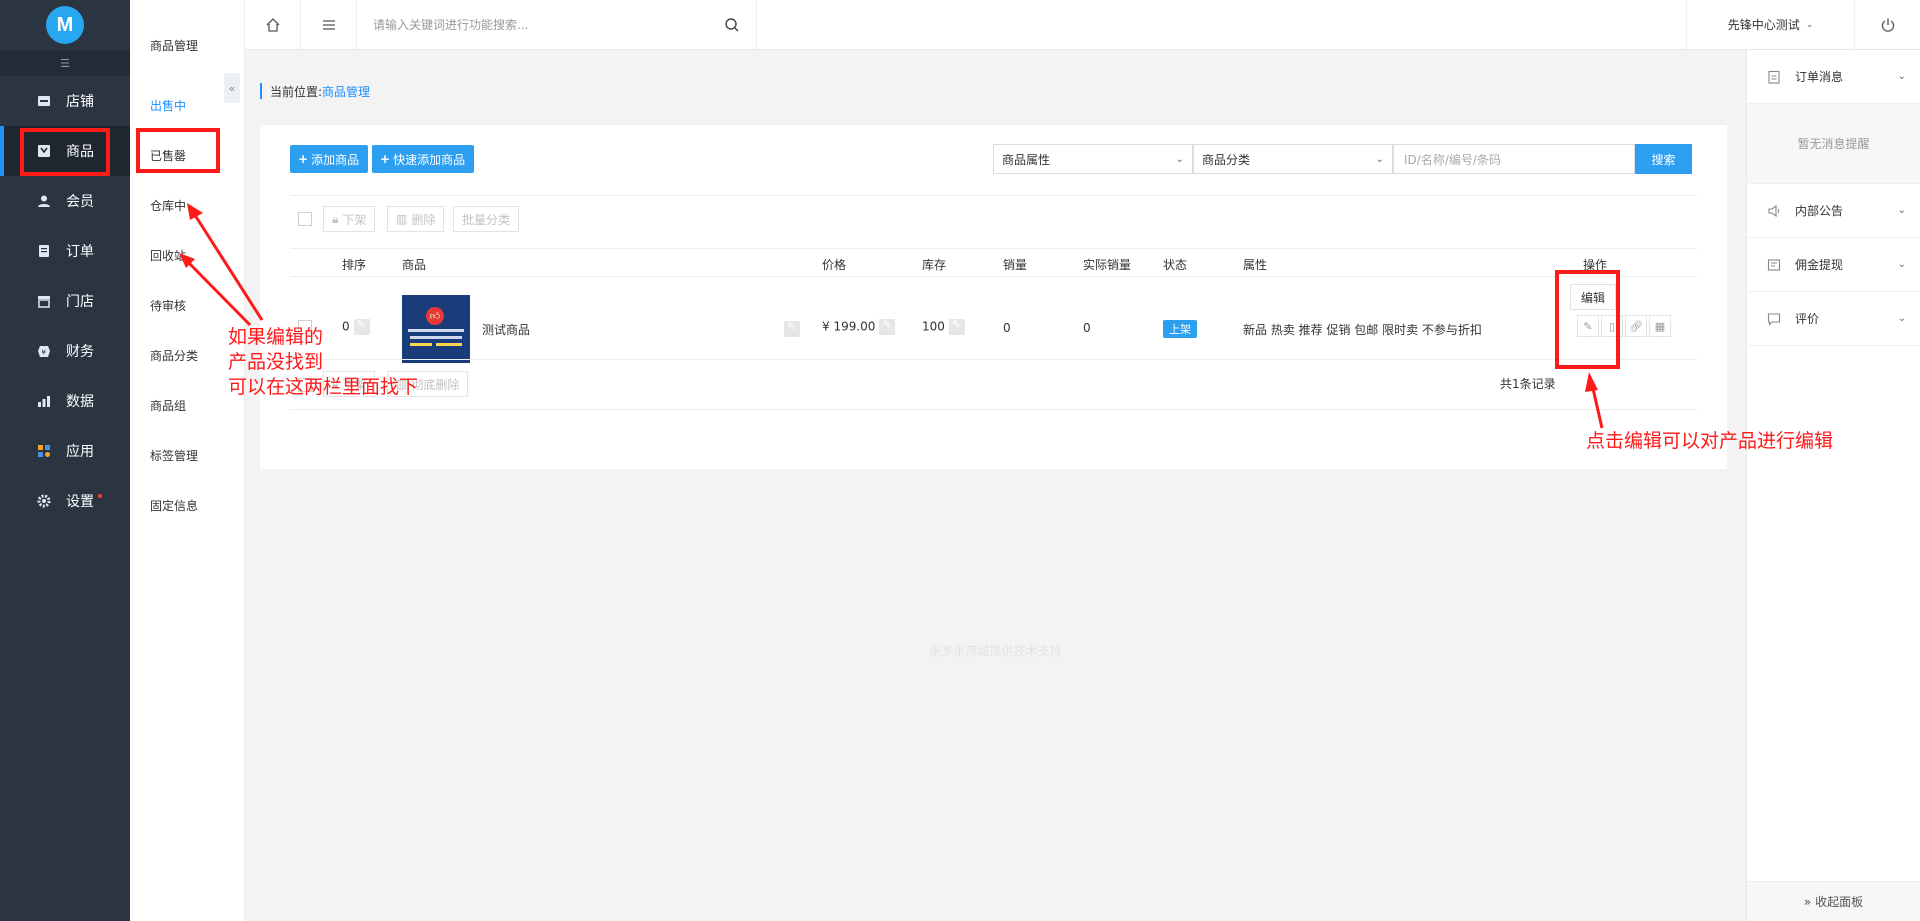 This screenshot has width=1920, height=921. What do you see at coordinates (887, 326) in the screenshot?
I see `edit-price-icon` at bounding box center [887, 326].